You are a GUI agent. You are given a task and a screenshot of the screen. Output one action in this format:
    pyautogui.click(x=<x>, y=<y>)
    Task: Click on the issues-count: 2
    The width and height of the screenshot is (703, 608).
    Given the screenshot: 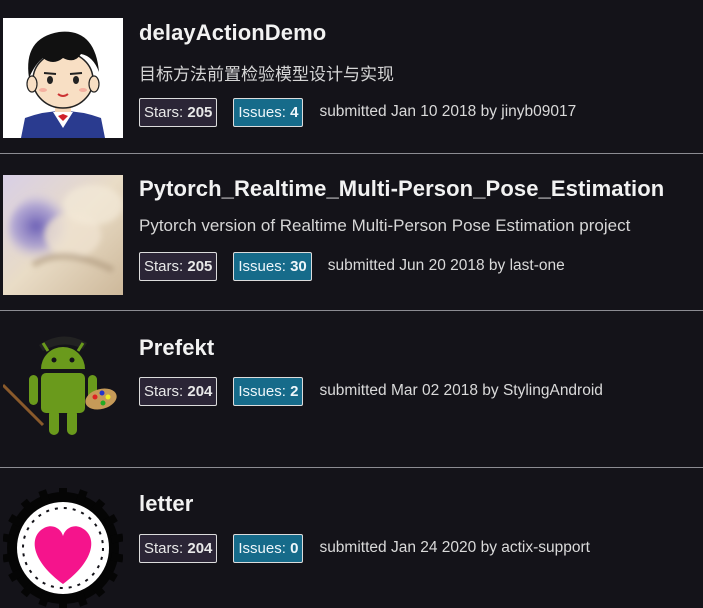 What is the action you would take?
    pyautogui.click(x=294, y=391)
    